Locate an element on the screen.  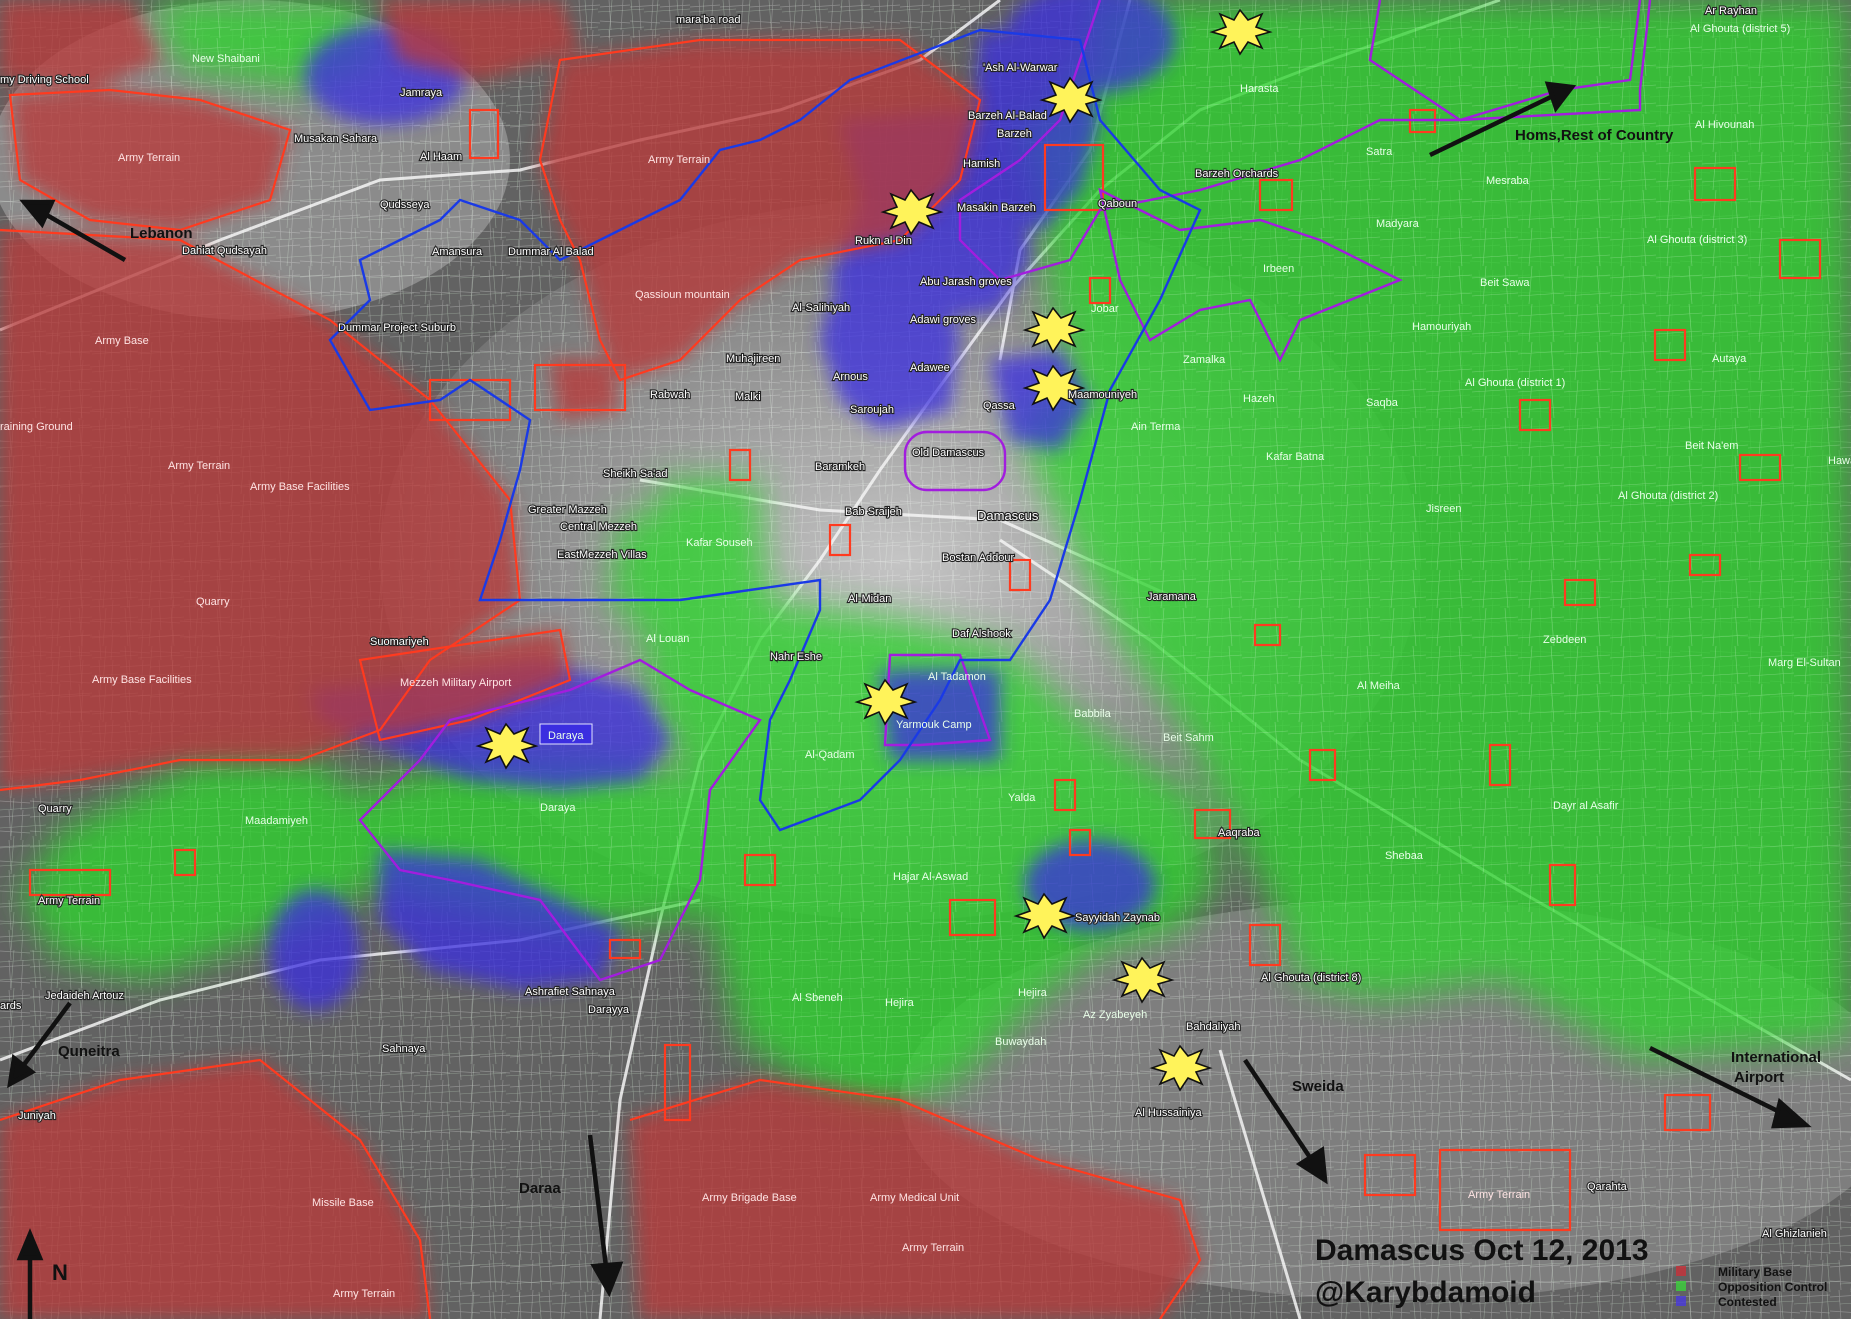
place-label: Al Haam is located at coordinates (441, 157).